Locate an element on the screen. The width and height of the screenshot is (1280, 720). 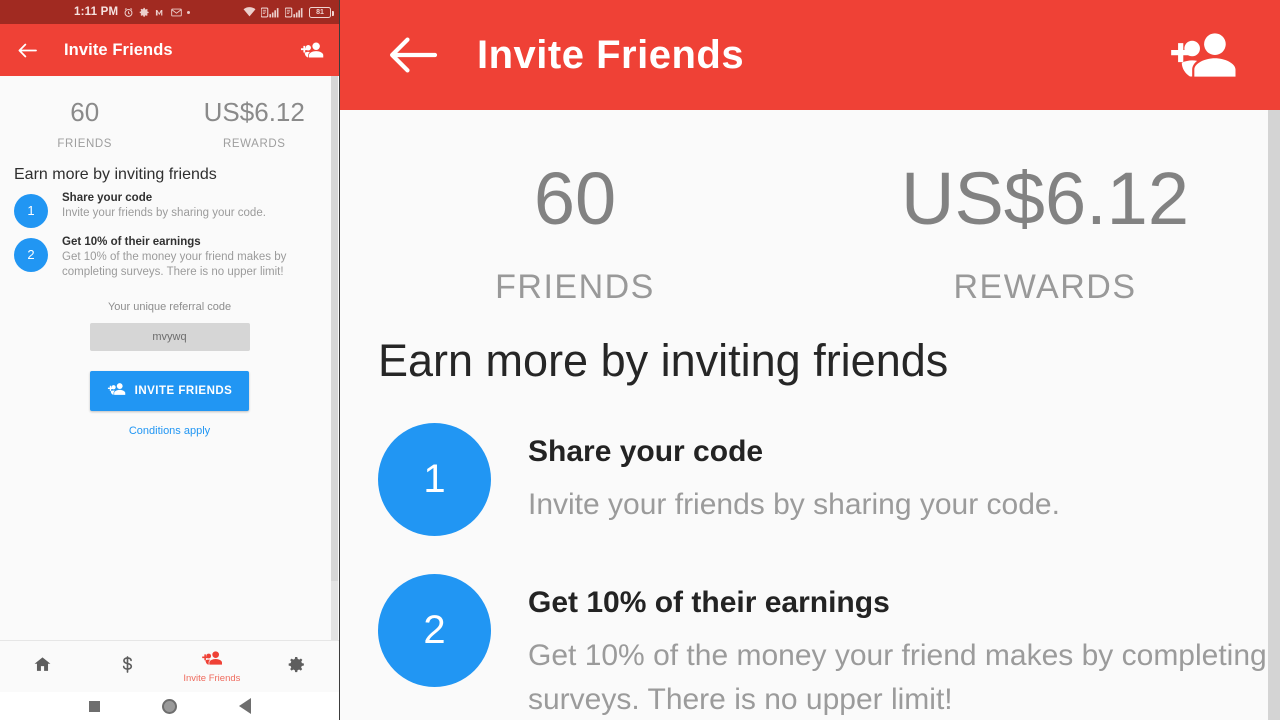
status-bar-left: 1:11 PM is located at coordinates (125, 12).